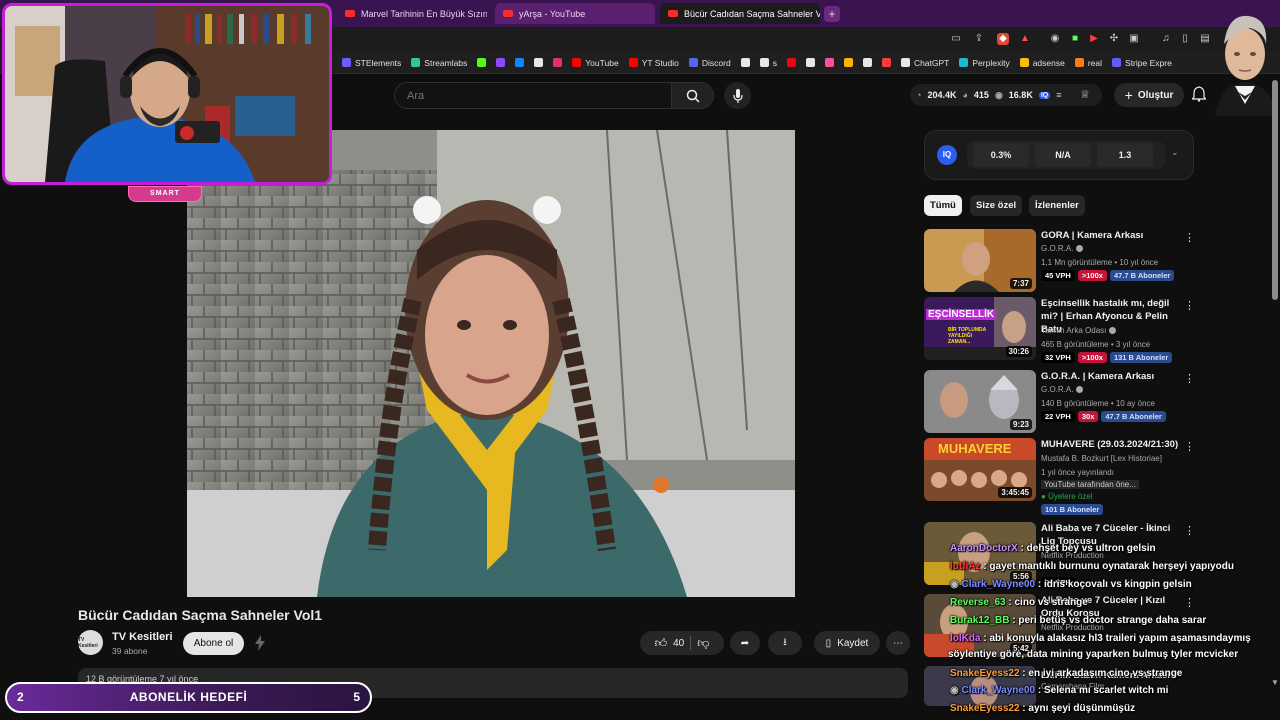 This screenshot has height=720, width=1280. What do you see at coordinates (985, 673) in the screenshot?
I see `chat-username: SnakeEyess22` at bounding box center [985, 673].